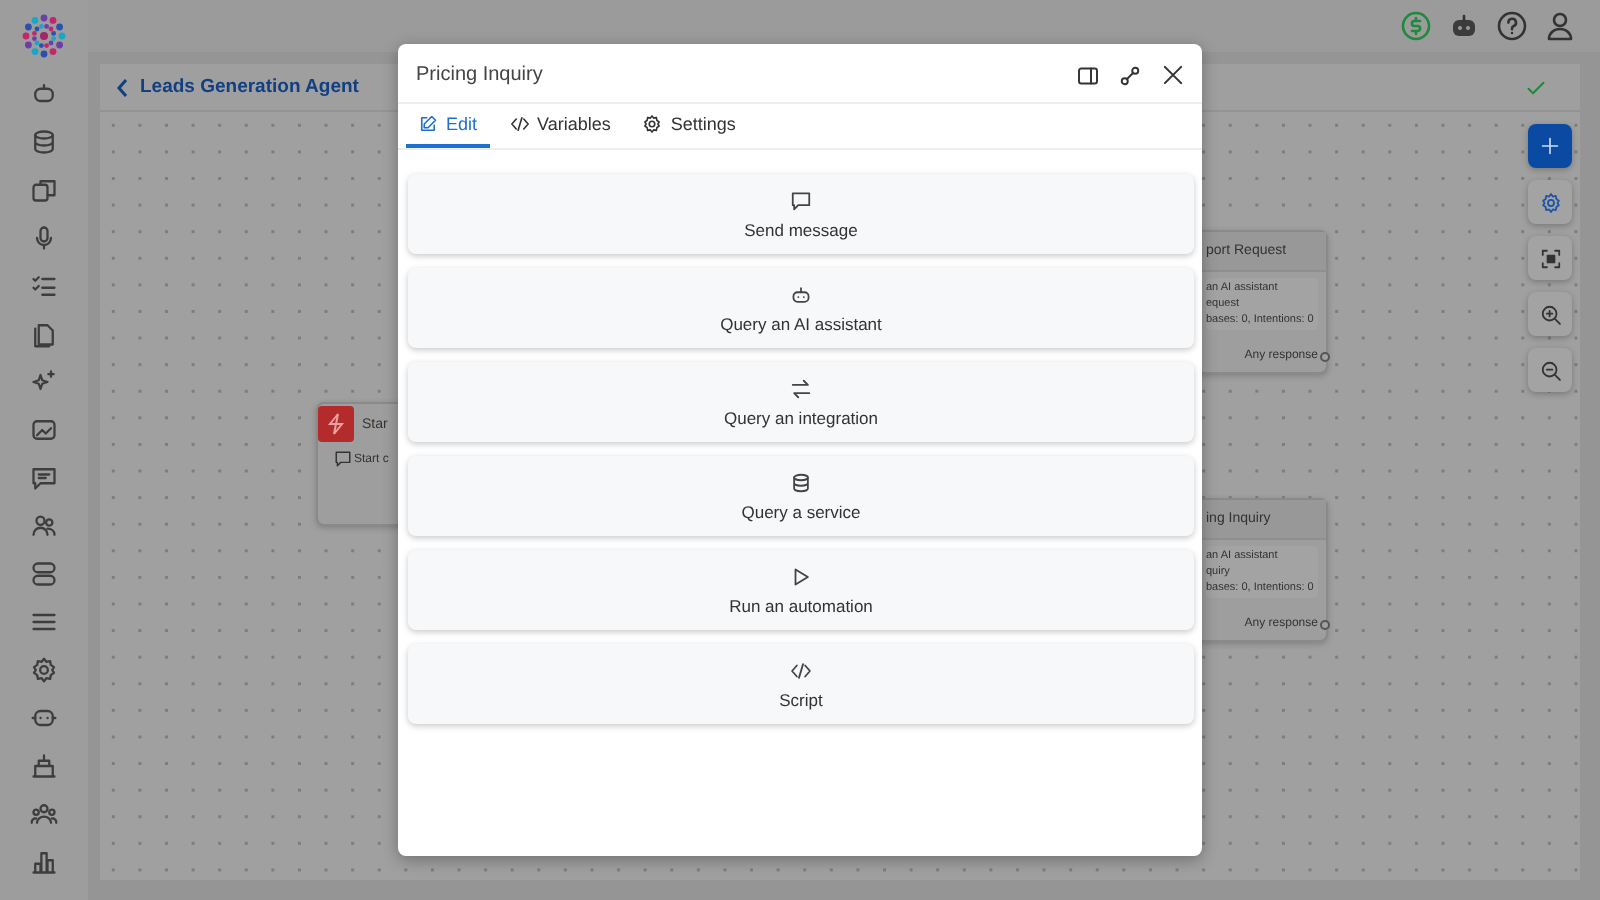 The image size is (1600, 900). What do you see at coordinates (801, 308) in the screenshot?
I see `action-card: Query an AI assistant` at bounding box center [801, 308].